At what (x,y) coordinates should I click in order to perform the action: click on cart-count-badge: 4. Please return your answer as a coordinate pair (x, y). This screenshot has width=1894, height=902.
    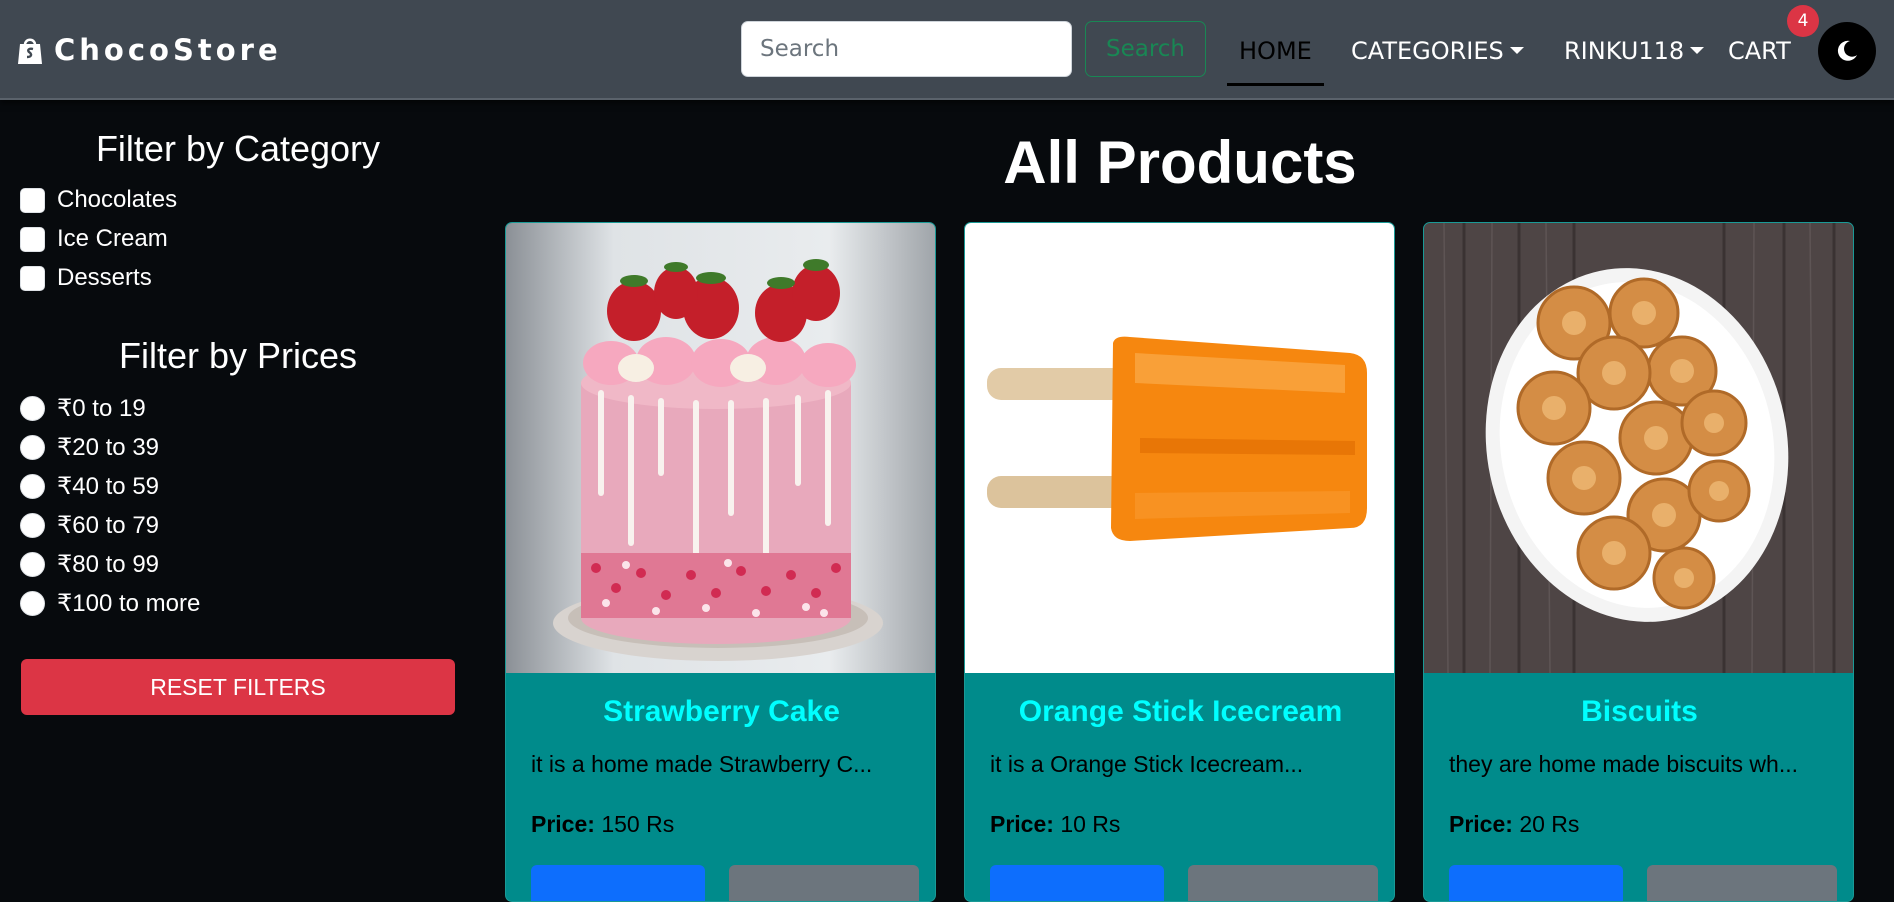
    Looking at the image, I should click on (1803, 21).